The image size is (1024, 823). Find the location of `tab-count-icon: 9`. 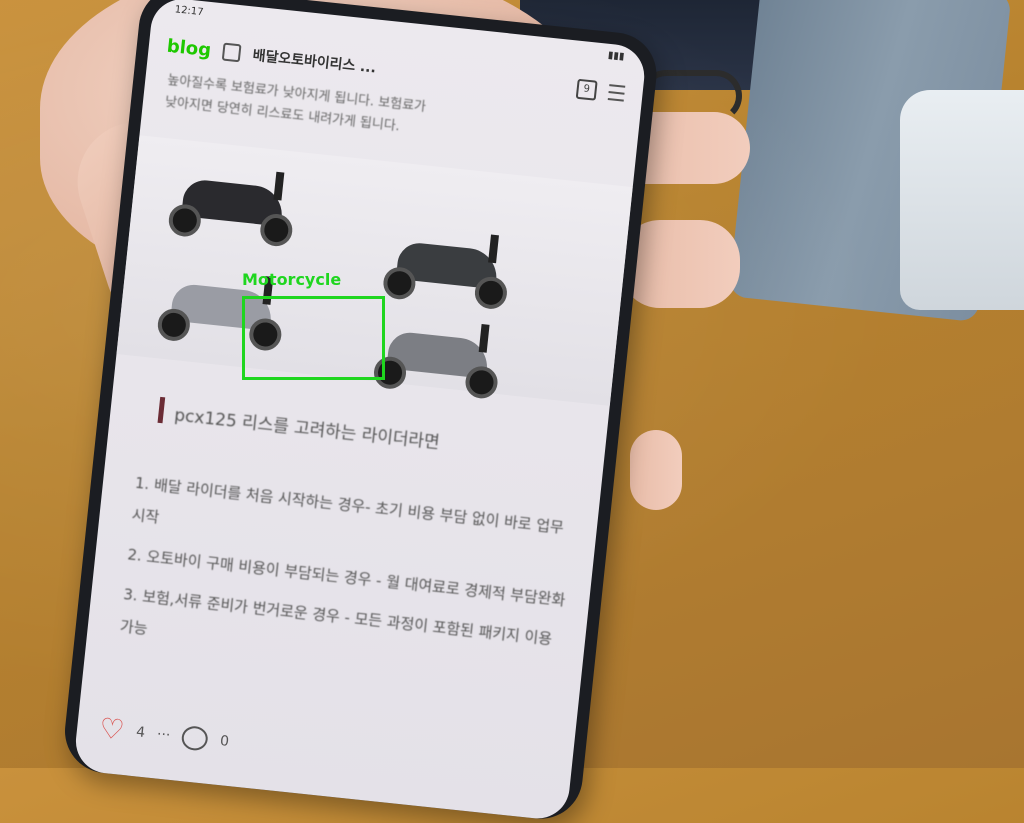

tab-count-icon: 9 is located at coordinates (586, 89).